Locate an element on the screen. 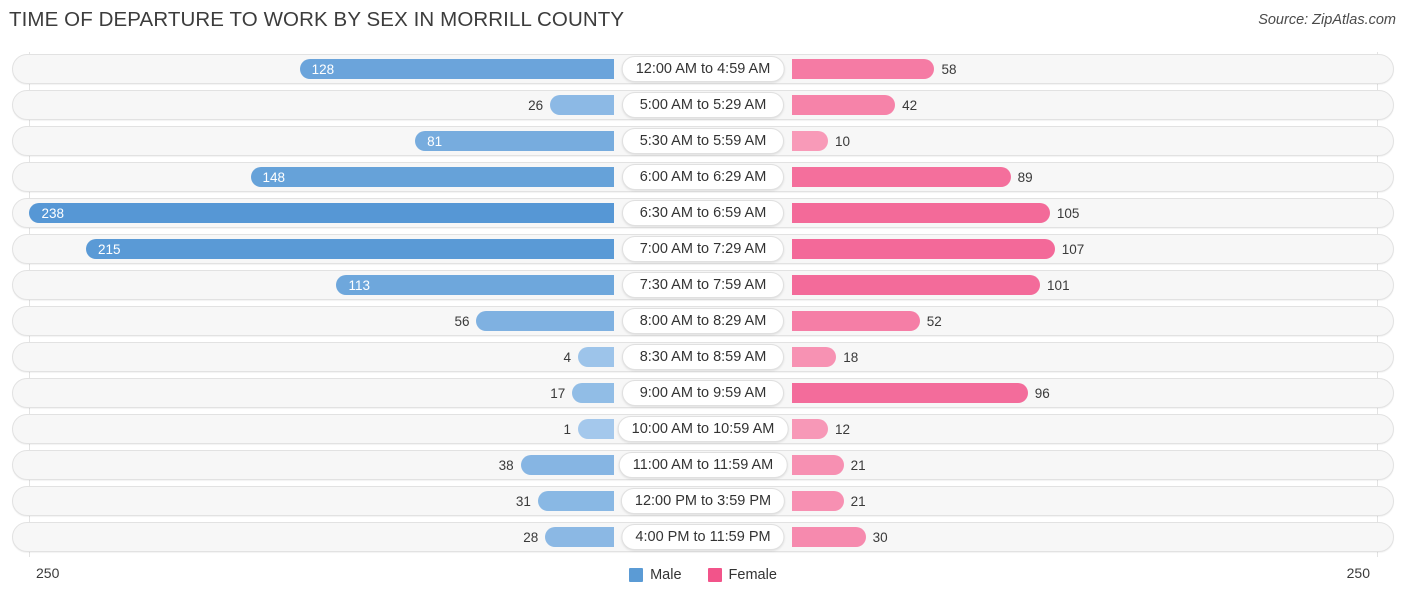 This screenshot has height=595, width=1406. value-label-female: 42 is located at coordinates (910, 105).